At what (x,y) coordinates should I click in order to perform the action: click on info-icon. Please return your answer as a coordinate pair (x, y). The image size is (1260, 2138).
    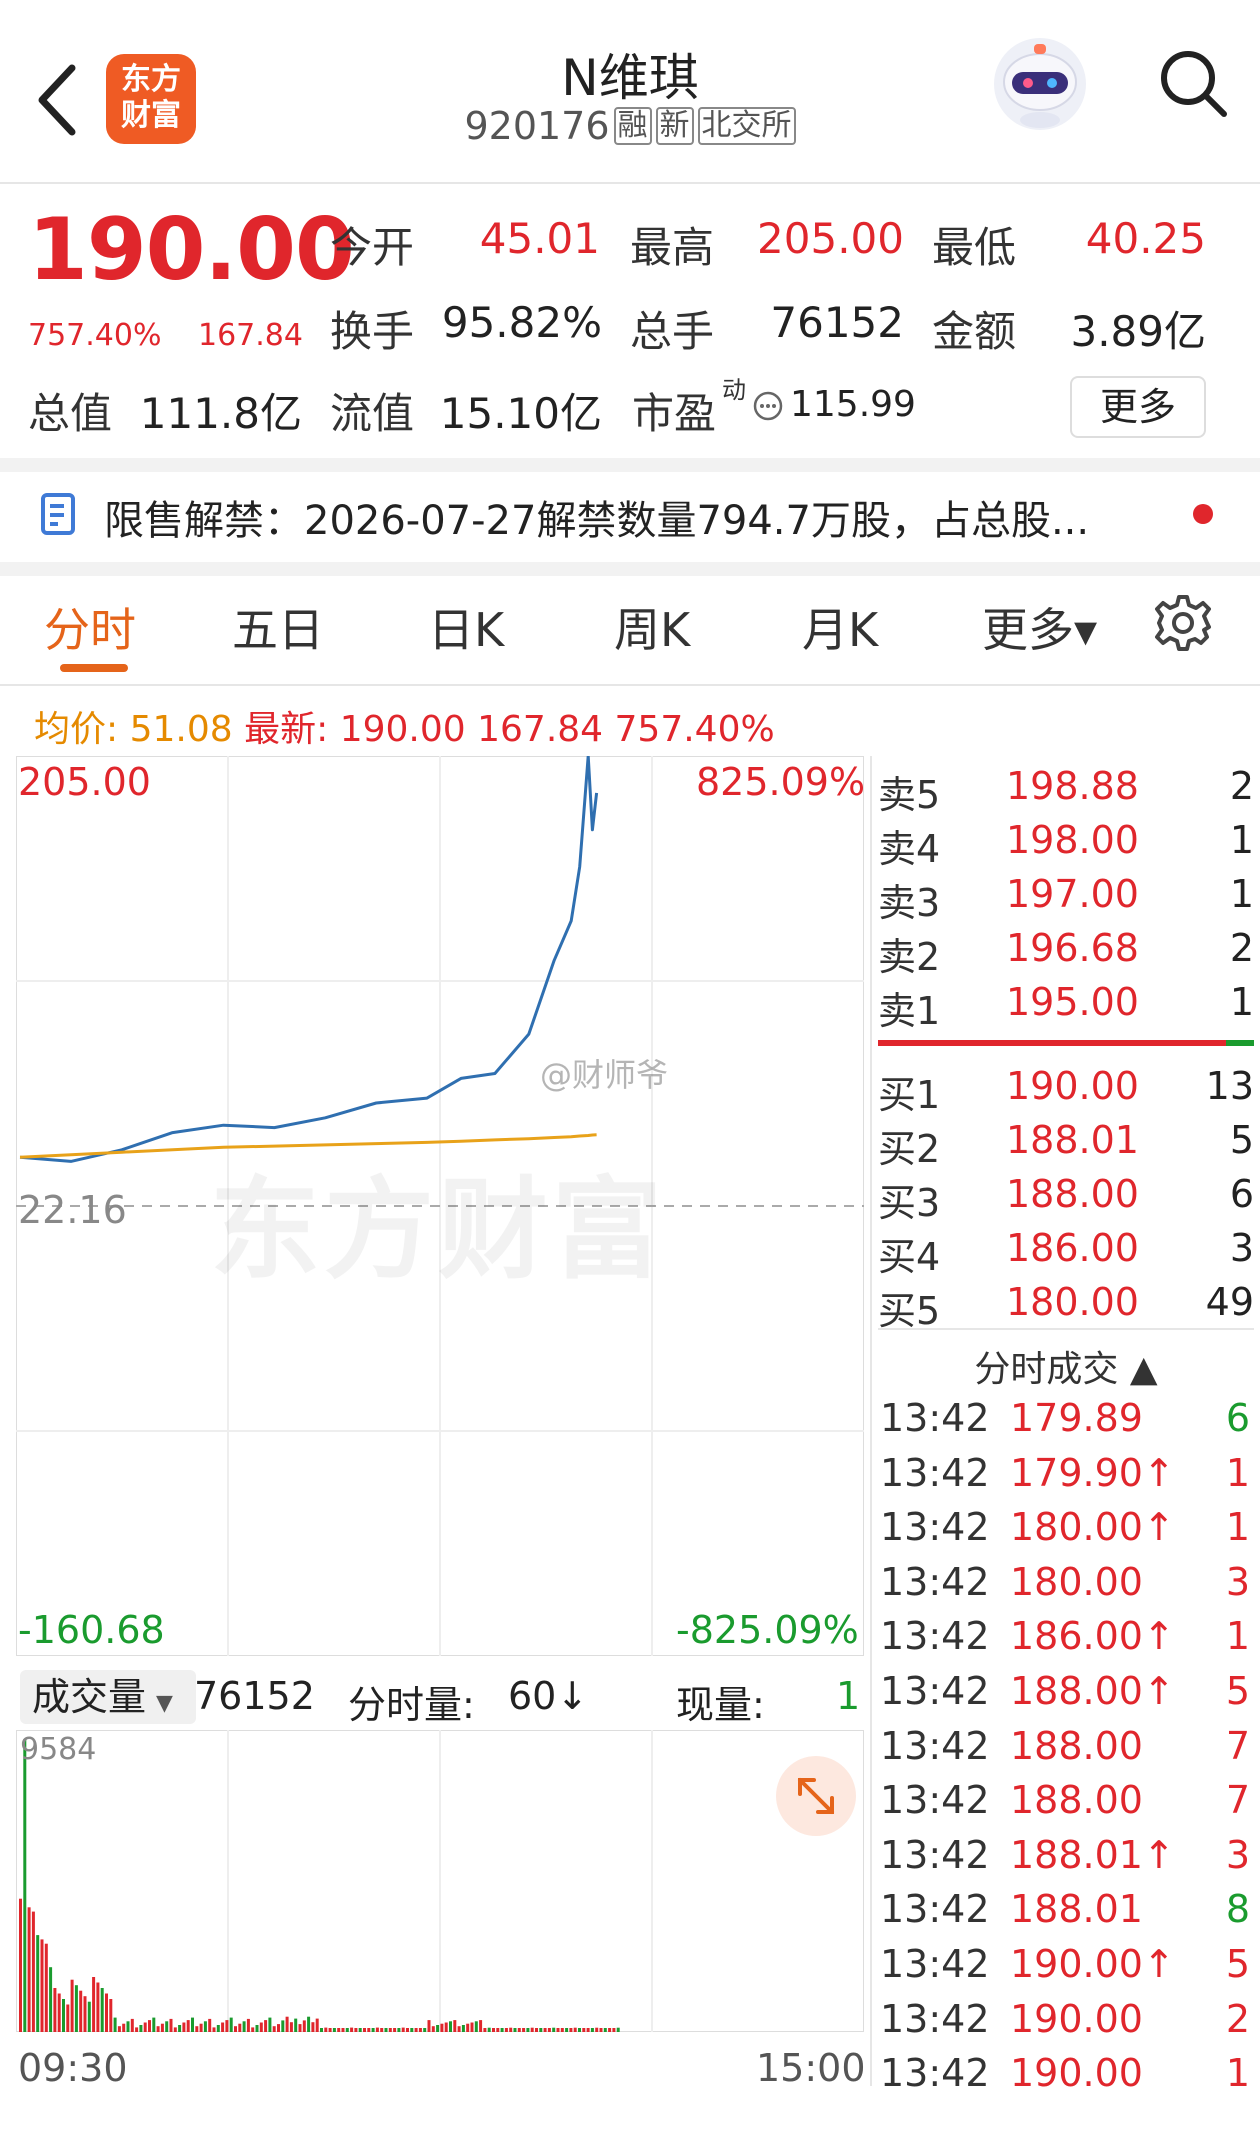
    Looking at the image, I should click on (768, 406).